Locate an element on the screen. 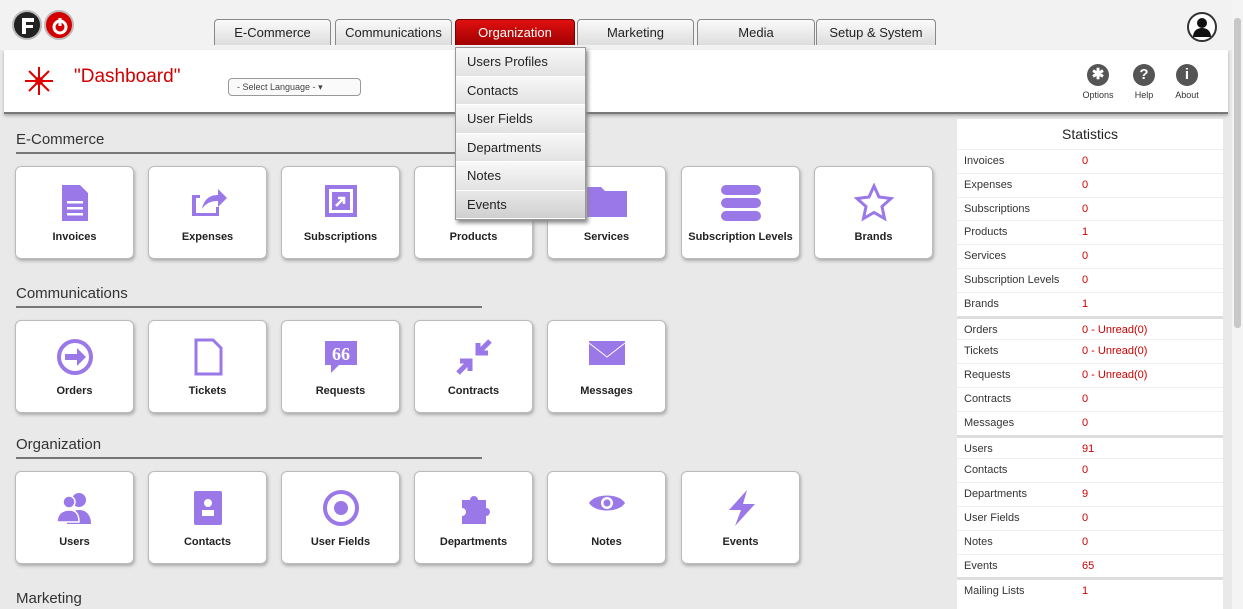 The width and height of the screenshot is (1243, 609). help-button: ? Help is located at coordinates (1144, 82).